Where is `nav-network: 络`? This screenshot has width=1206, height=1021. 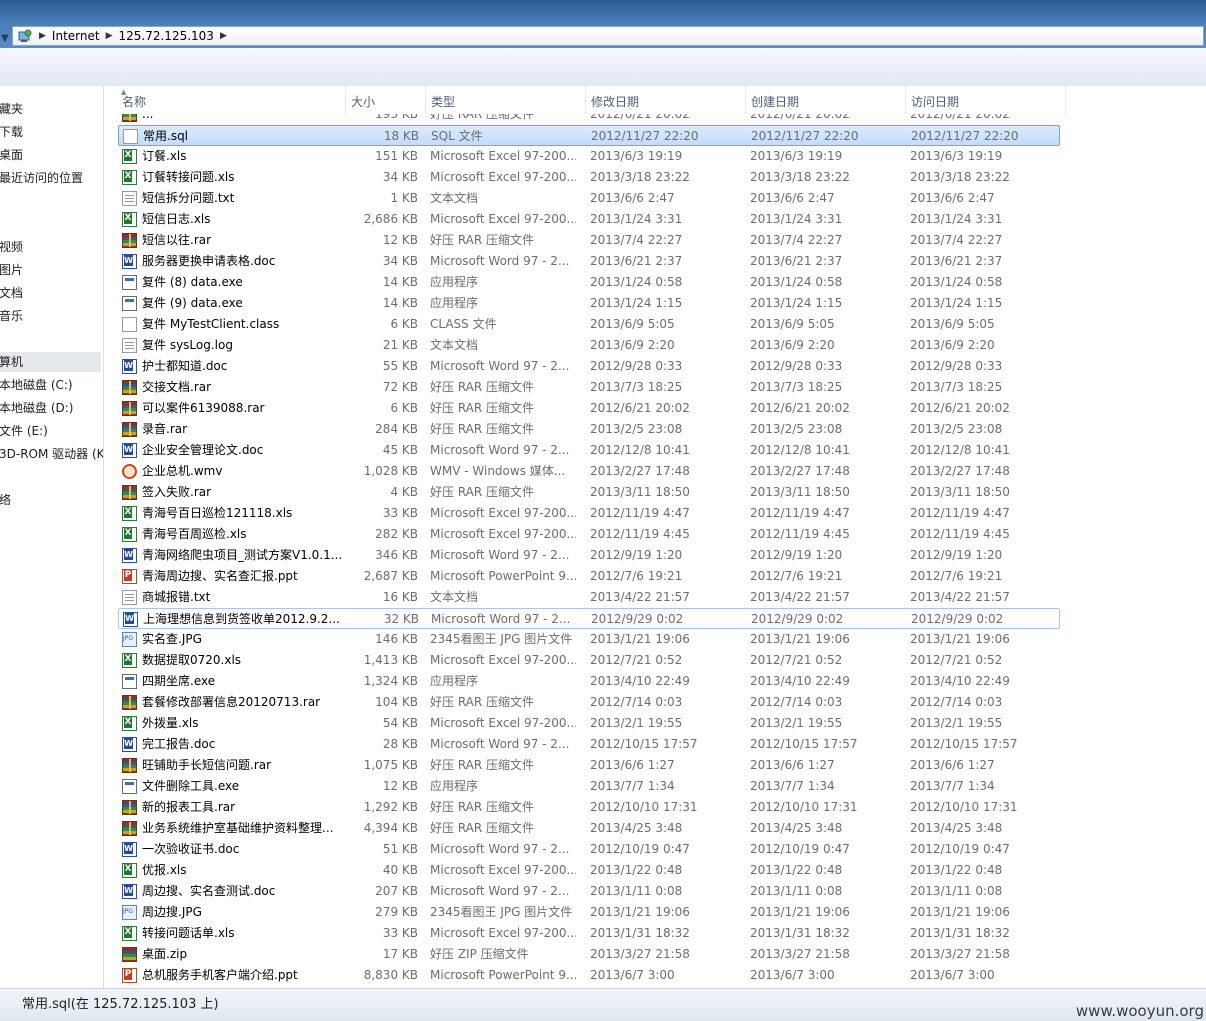 nav-network: 络 is located at coordinates (5, 500).